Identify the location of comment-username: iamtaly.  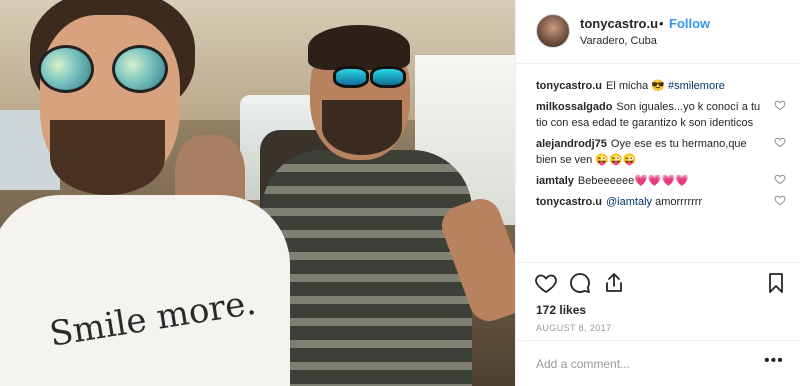
(555, 181).